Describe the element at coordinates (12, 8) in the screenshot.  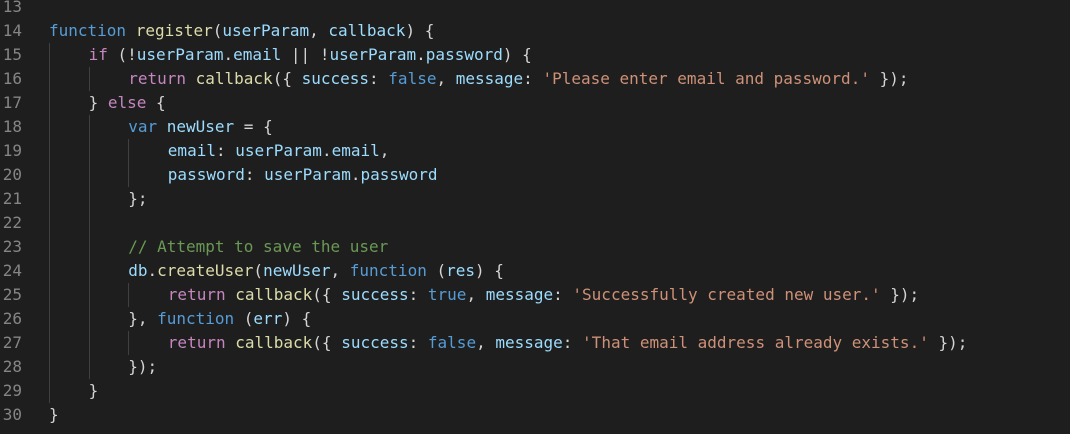
I see `line-number: 13` at that location.